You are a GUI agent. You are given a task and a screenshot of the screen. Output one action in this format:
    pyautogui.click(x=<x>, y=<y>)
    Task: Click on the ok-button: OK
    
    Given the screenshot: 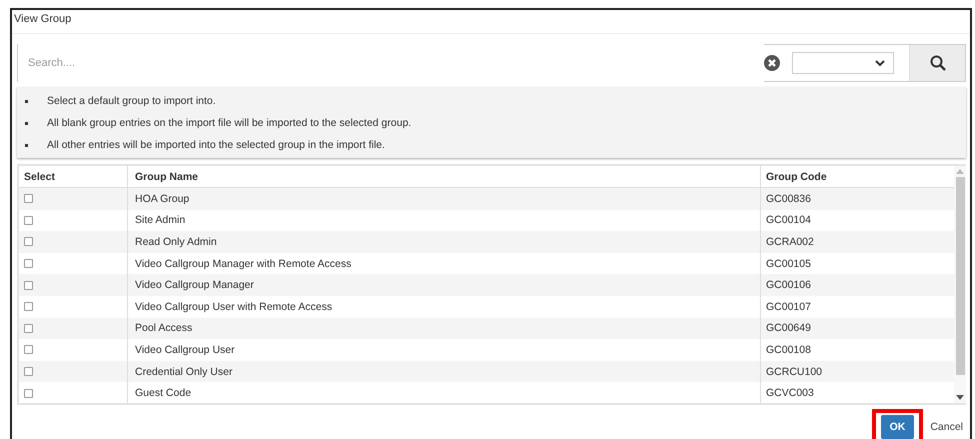 What is the action you would take?
    pyautogui.click(x=897, y=427)
    